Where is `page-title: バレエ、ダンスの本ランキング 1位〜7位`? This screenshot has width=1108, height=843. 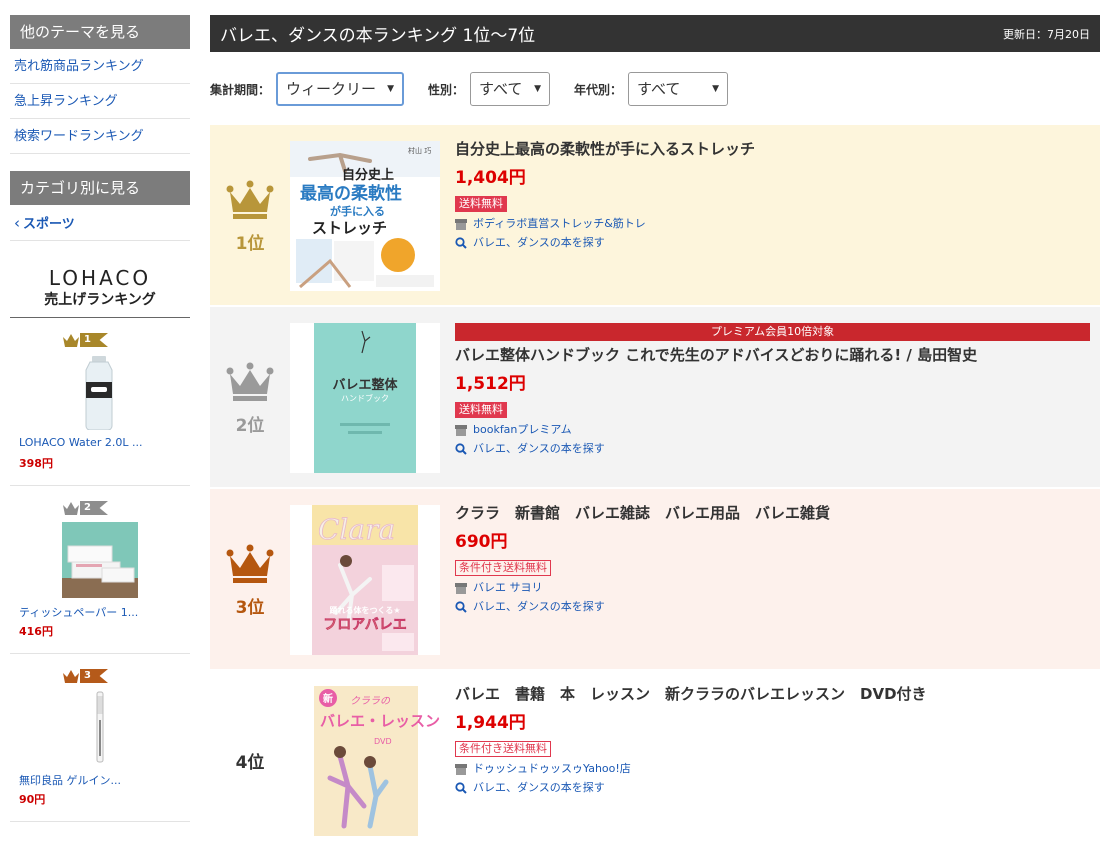 page-title: バレエ、ダンスの本ランキング 1位〜7位 is located at coordinates (378, 36).